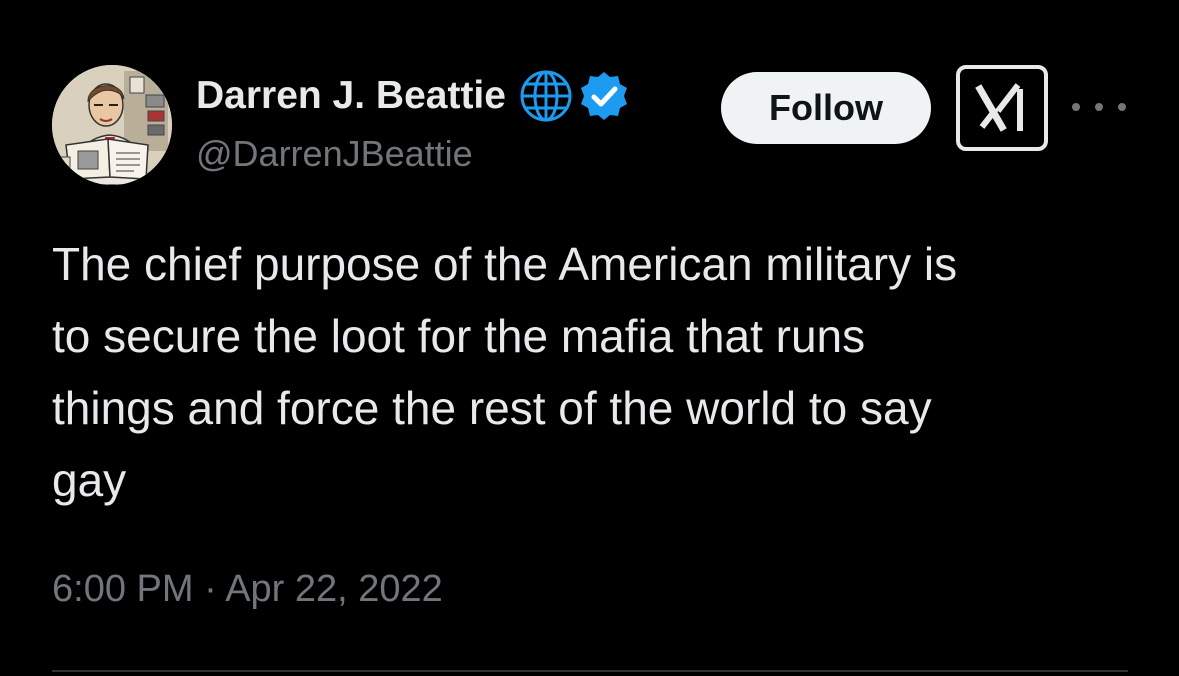 The height and width of the screenshot is (676, 1179). I want to click on grok-icon, so click(999, 107).